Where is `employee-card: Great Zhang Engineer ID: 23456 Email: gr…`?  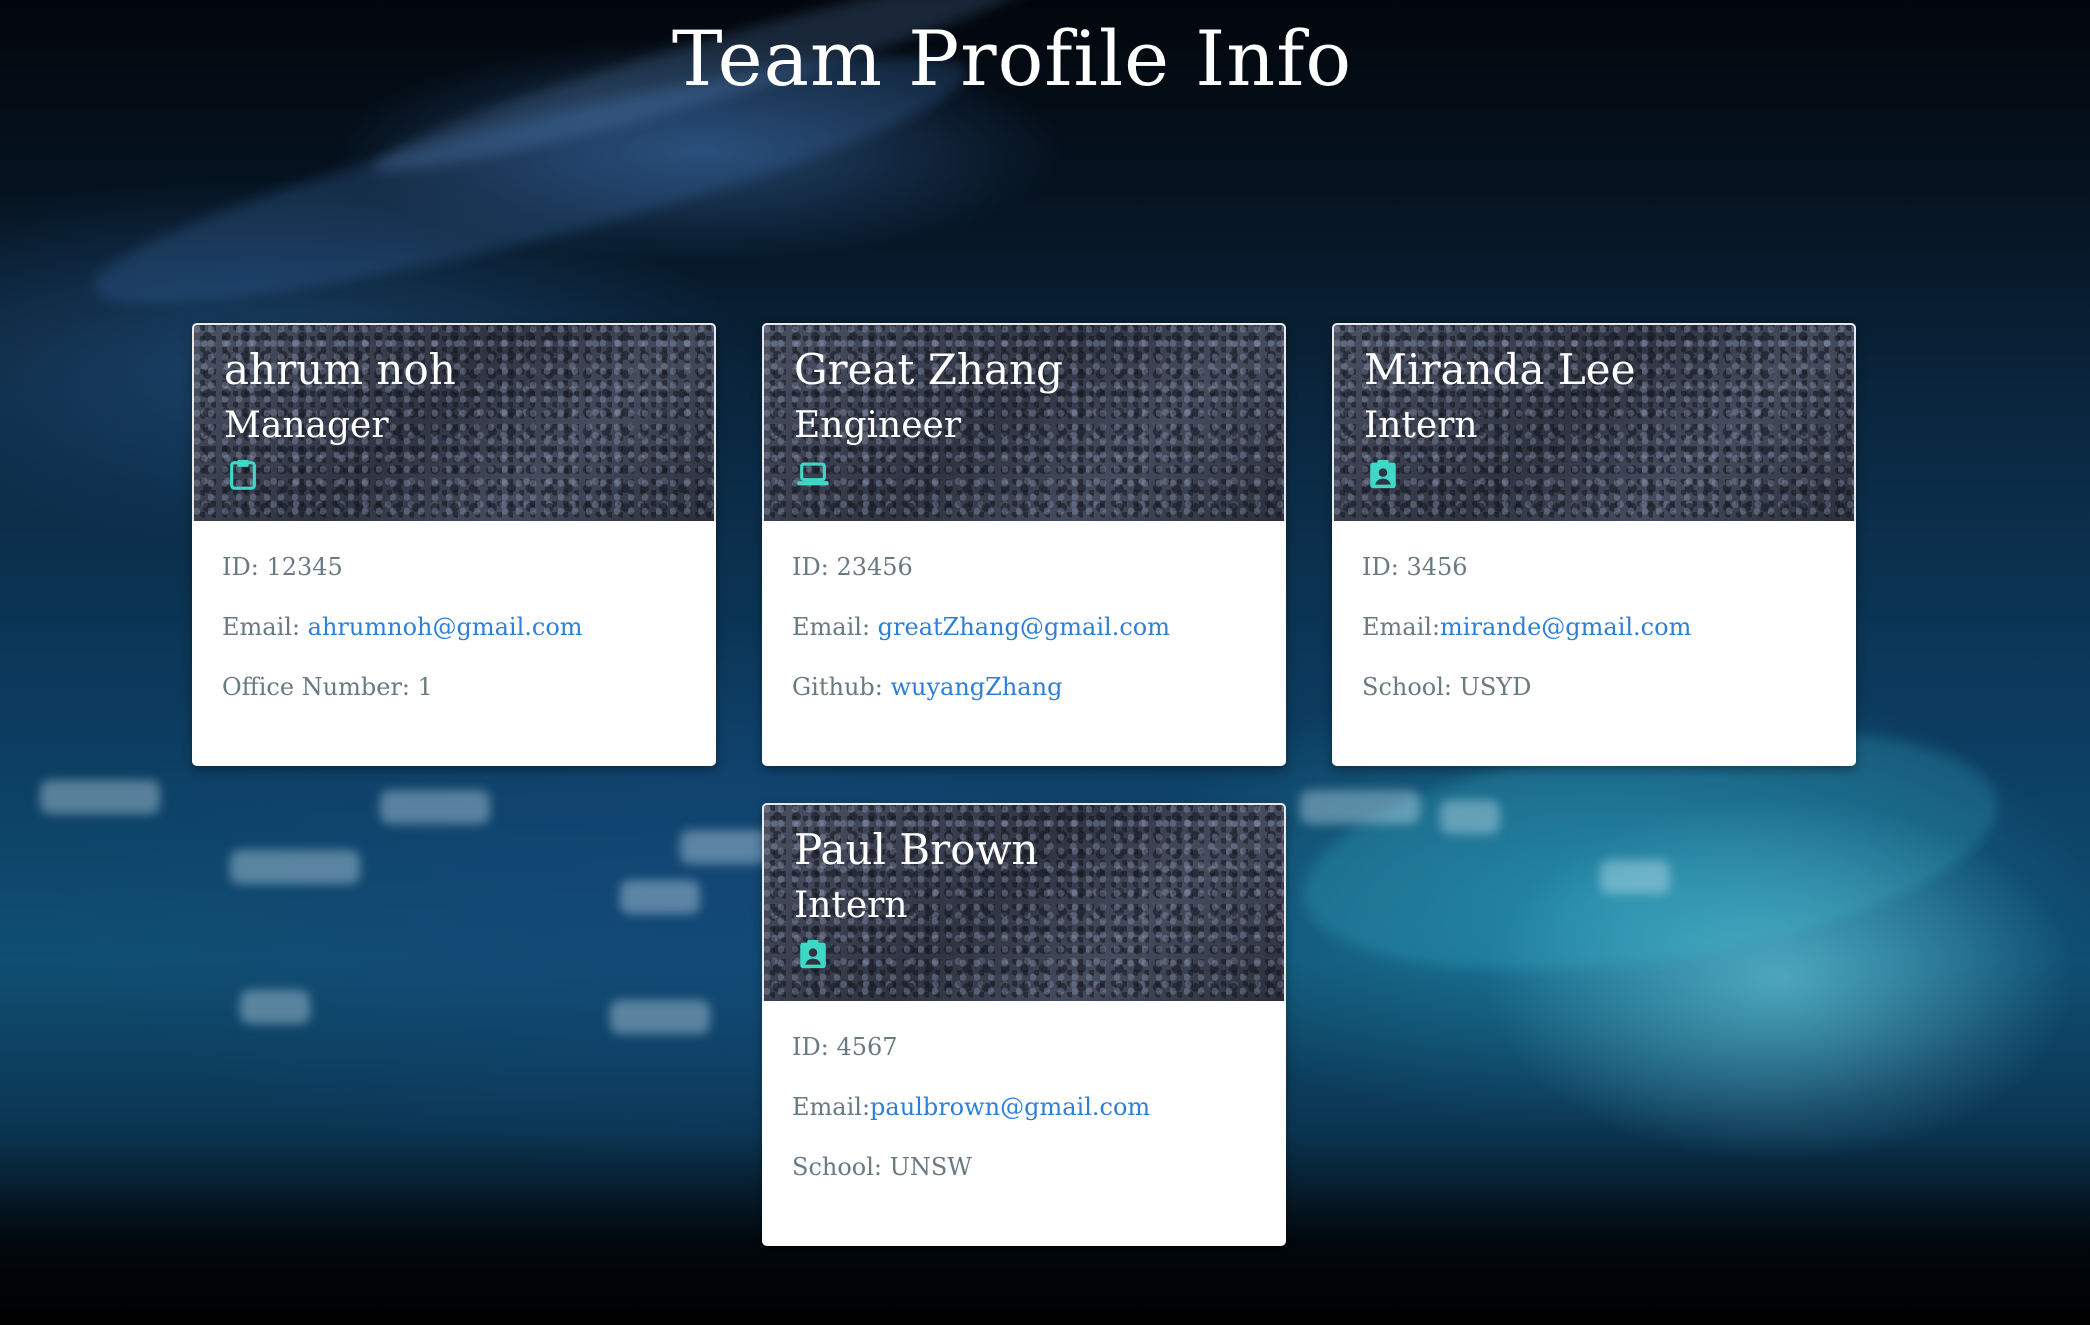 employee-card: Great Zhang Engineer ID: 23456 Email: gr… is located at coordinates (1024, 544).